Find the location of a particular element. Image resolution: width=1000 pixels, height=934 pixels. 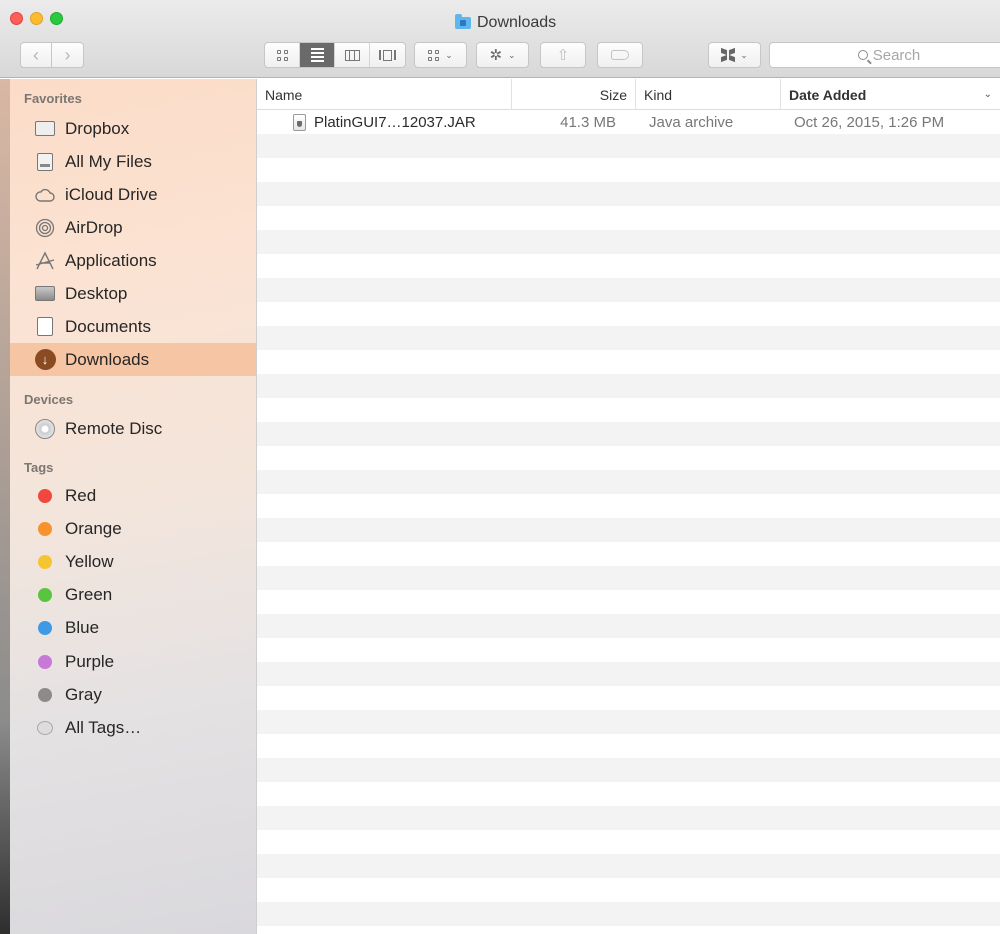

sidebar-item-label: Dropbox is located at coordinates (97, 128).